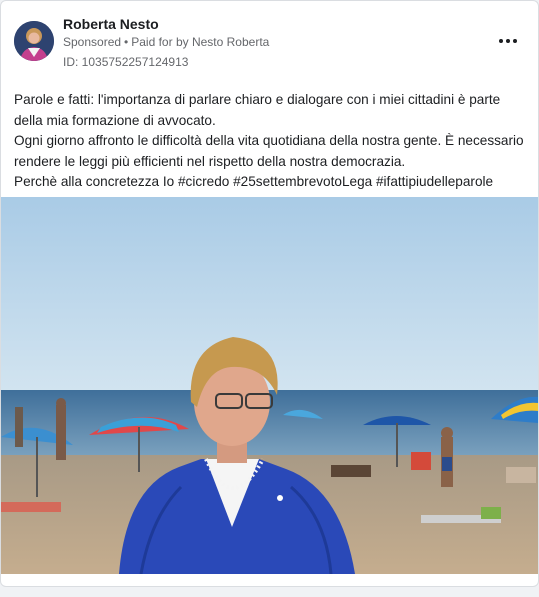  I want to click on more-horizontal-icon, so click(508, 41).